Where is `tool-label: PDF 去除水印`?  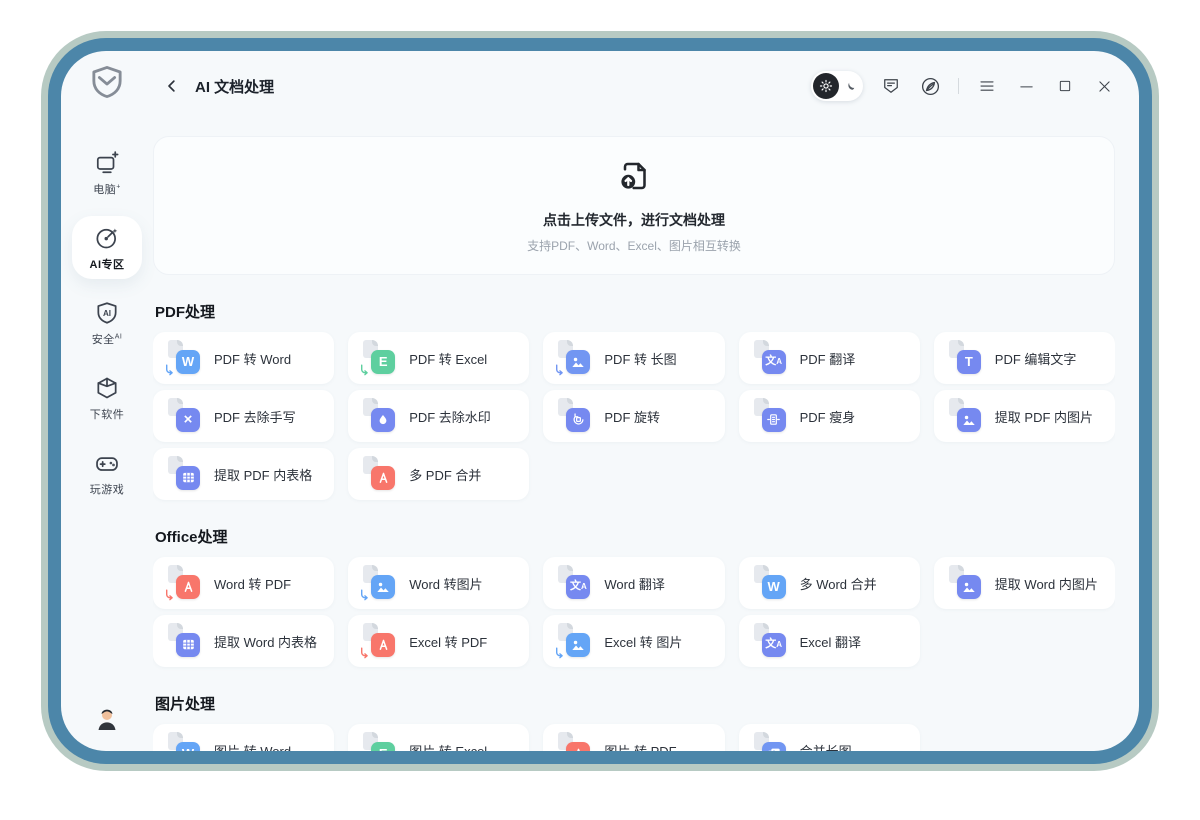 tool-label: PDF 去除水印 is located at coordinates (450, 417).